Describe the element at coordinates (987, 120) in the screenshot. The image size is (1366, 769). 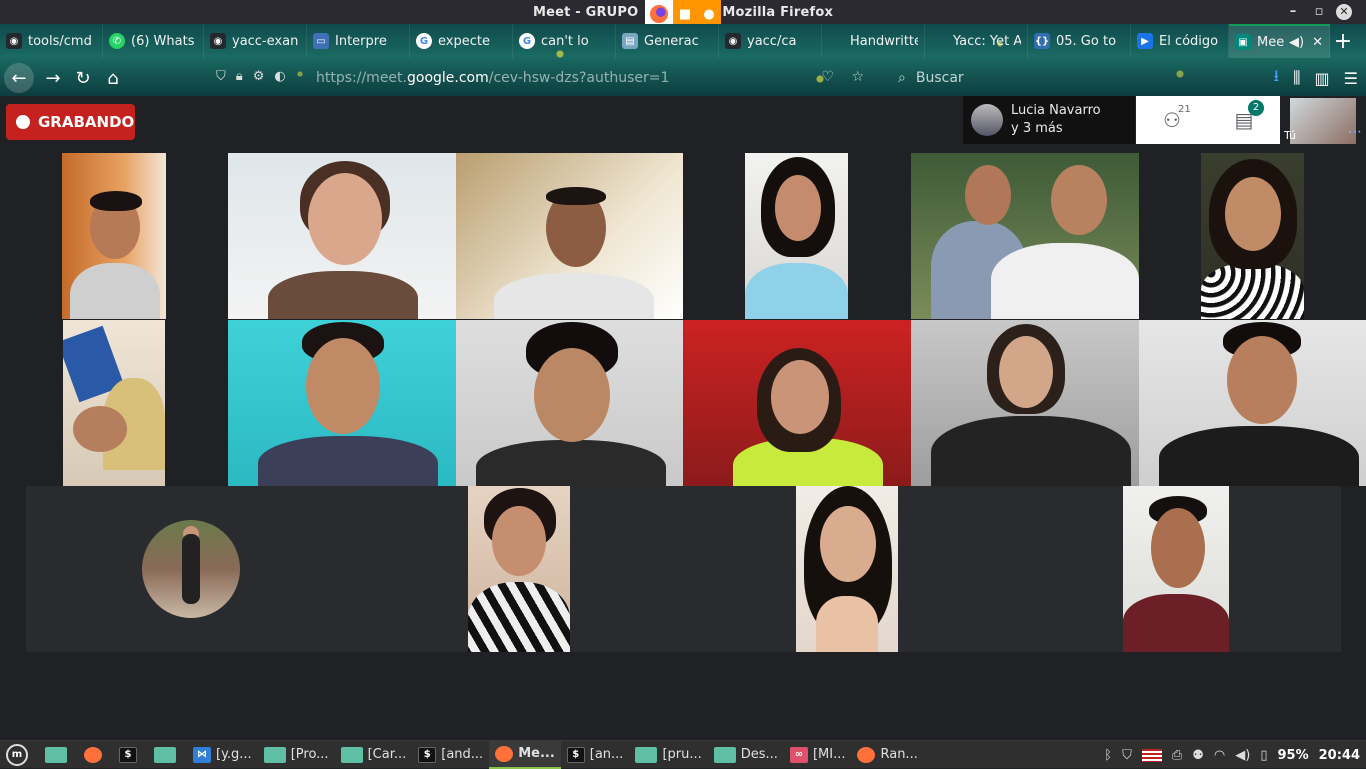
I see `presenter-avatar` at that location.